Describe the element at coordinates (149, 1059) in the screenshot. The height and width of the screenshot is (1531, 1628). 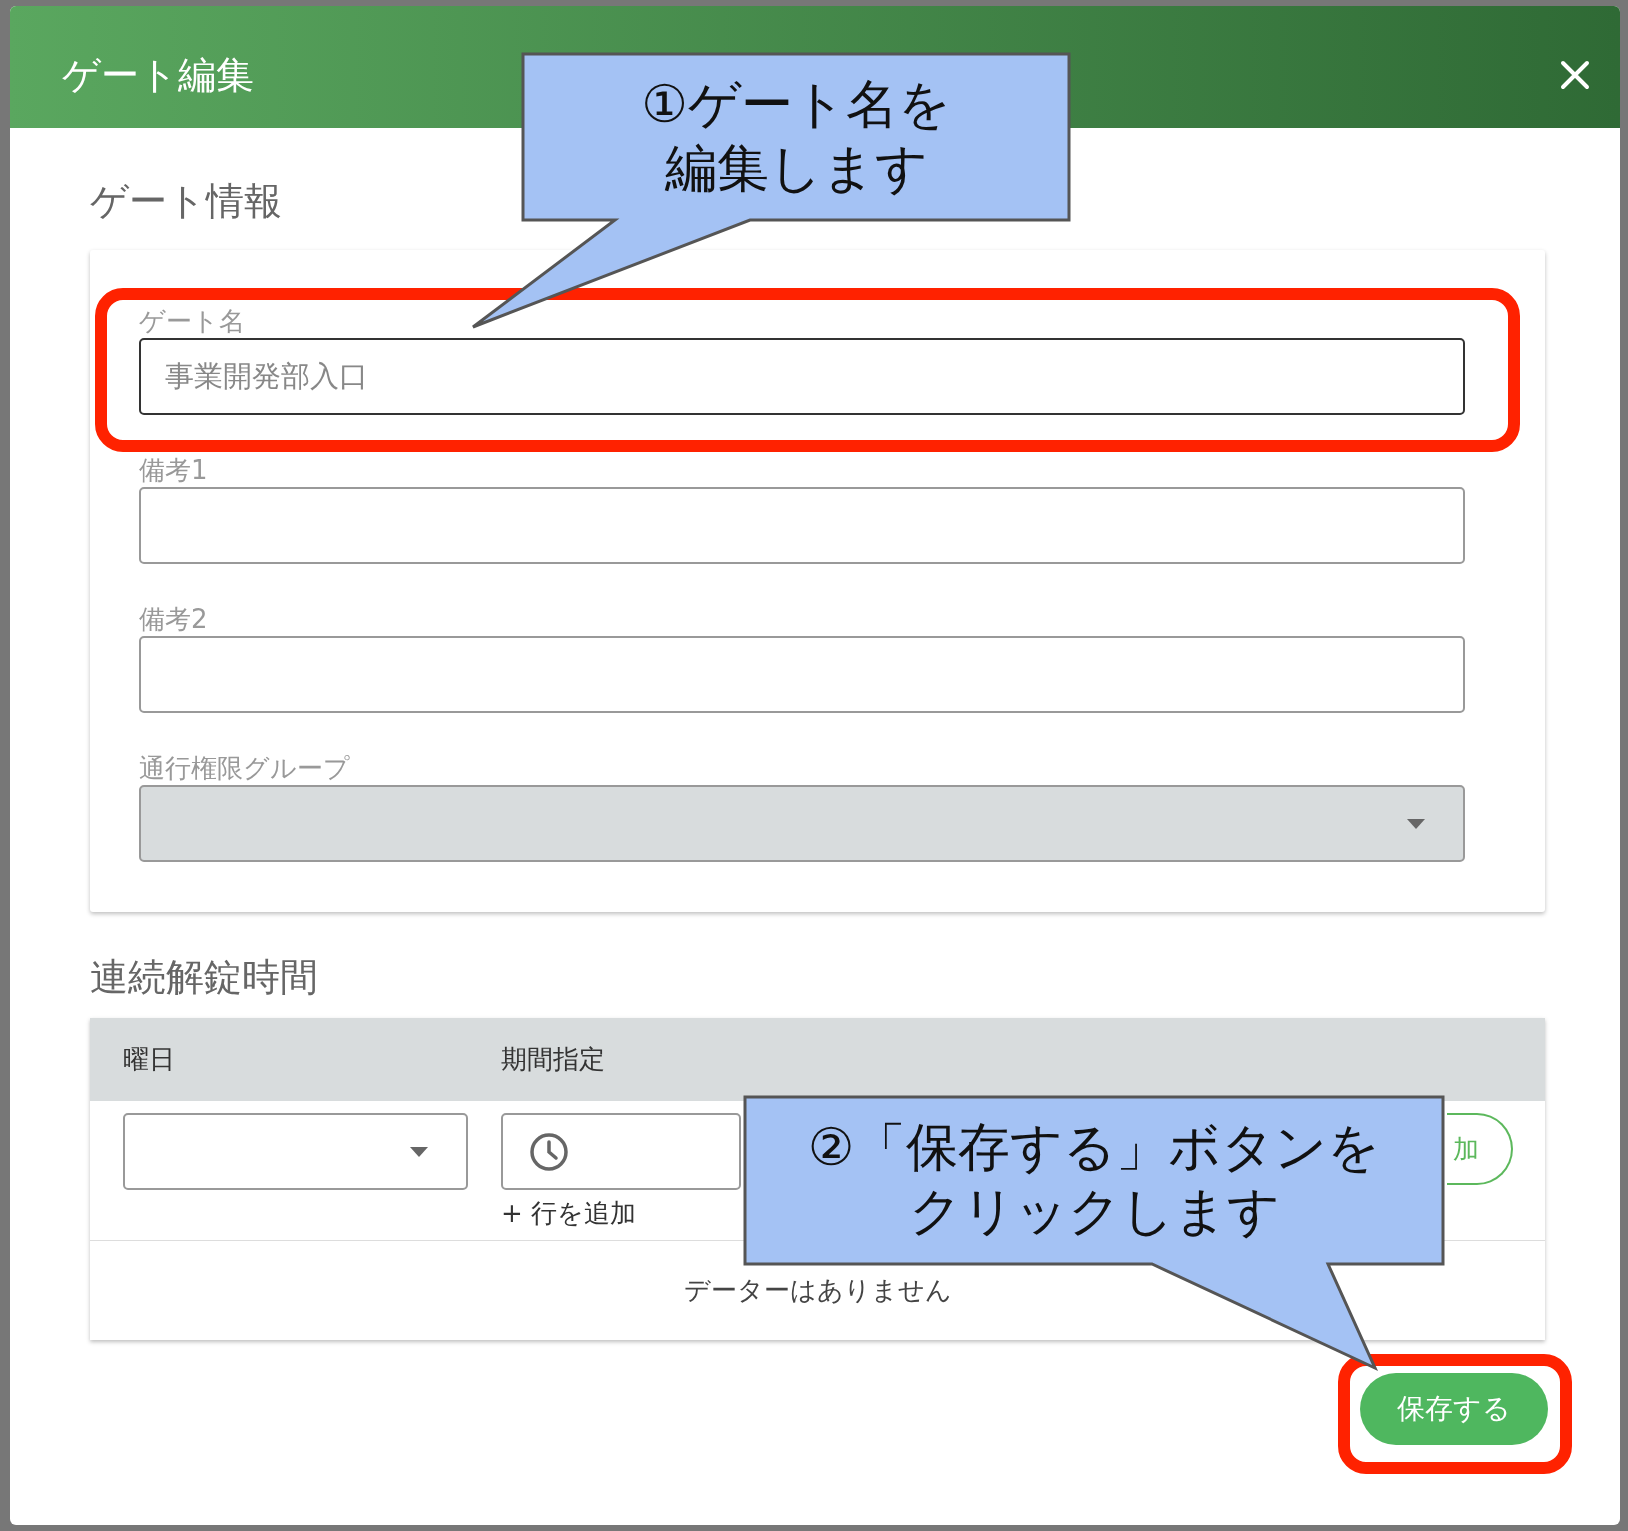
I see `column-header: 曜日` at that location.